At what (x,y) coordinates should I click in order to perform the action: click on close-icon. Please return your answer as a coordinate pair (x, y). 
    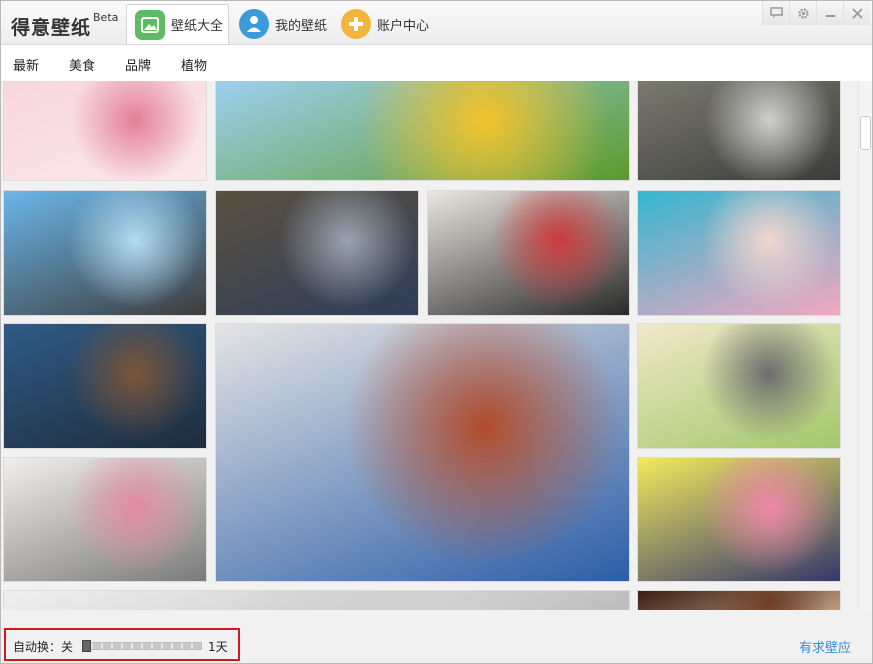
    Looking at the image, I should click on (856, 13).